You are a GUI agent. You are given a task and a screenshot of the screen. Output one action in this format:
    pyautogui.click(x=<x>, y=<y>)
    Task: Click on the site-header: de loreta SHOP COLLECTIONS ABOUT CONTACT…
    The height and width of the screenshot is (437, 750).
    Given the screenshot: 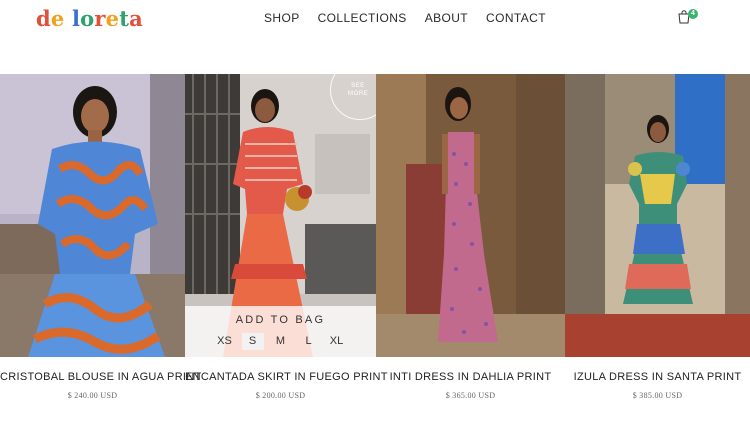 What is the action you would take?
    pyautogui.click(x=375, y=20)
    